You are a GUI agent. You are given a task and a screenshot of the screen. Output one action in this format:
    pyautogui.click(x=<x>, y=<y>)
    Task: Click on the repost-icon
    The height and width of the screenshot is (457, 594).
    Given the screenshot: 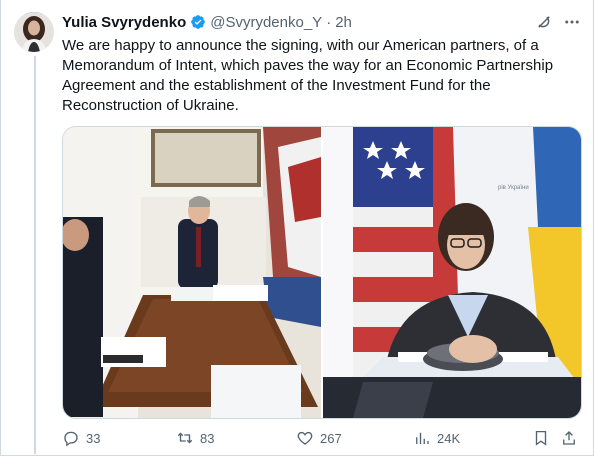 What is the action you would take?
    pyautogui.click(x=185, y=438)
    